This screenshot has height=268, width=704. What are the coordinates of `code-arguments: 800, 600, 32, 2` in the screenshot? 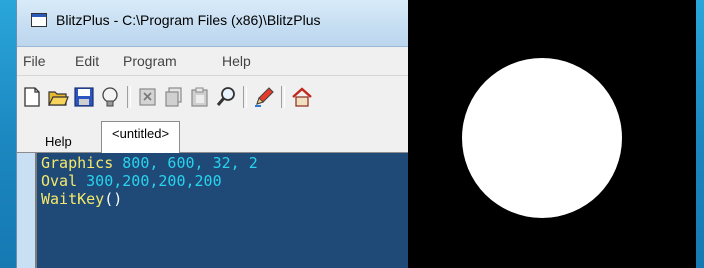 It's located at (185, 163).